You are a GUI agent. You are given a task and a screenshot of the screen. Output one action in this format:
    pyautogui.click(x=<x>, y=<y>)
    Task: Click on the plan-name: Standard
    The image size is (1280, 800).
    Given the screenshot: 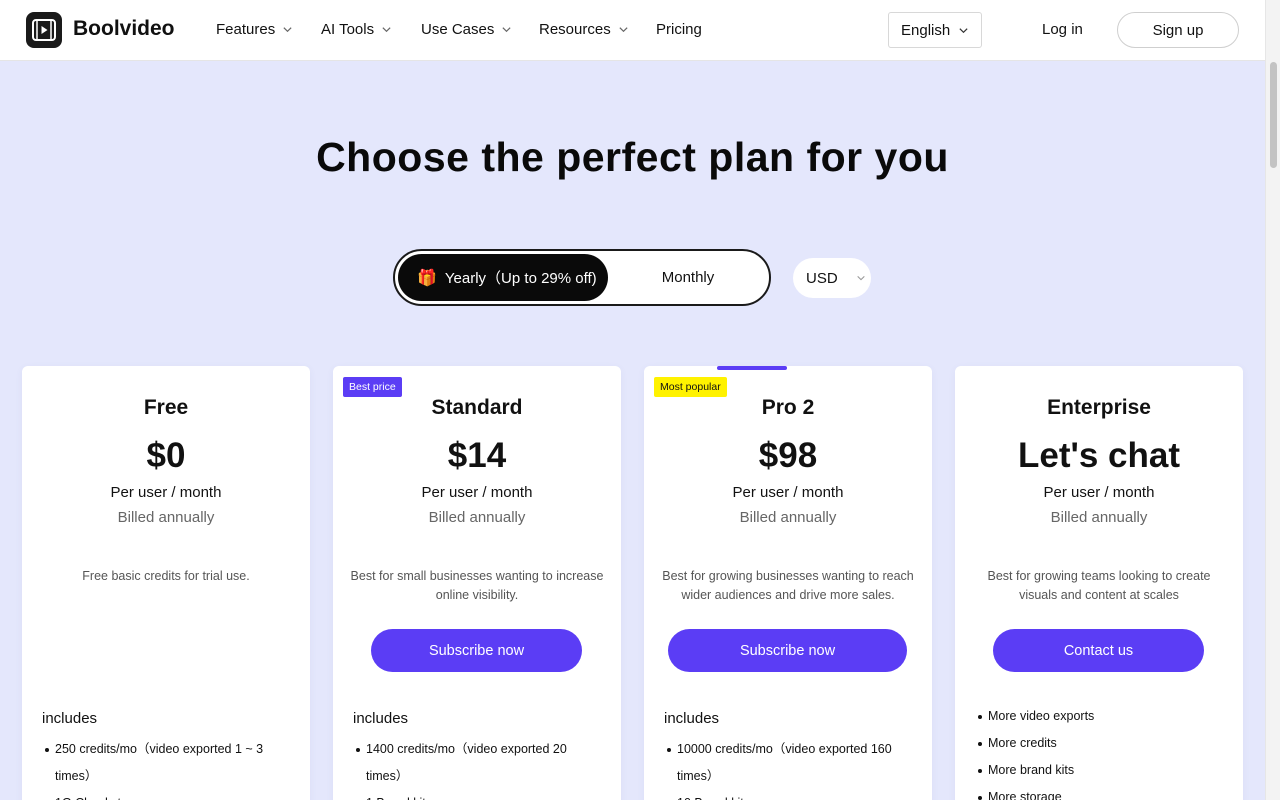 What is the action you would take?
    pyautogui.click(x=477, y=407)
    